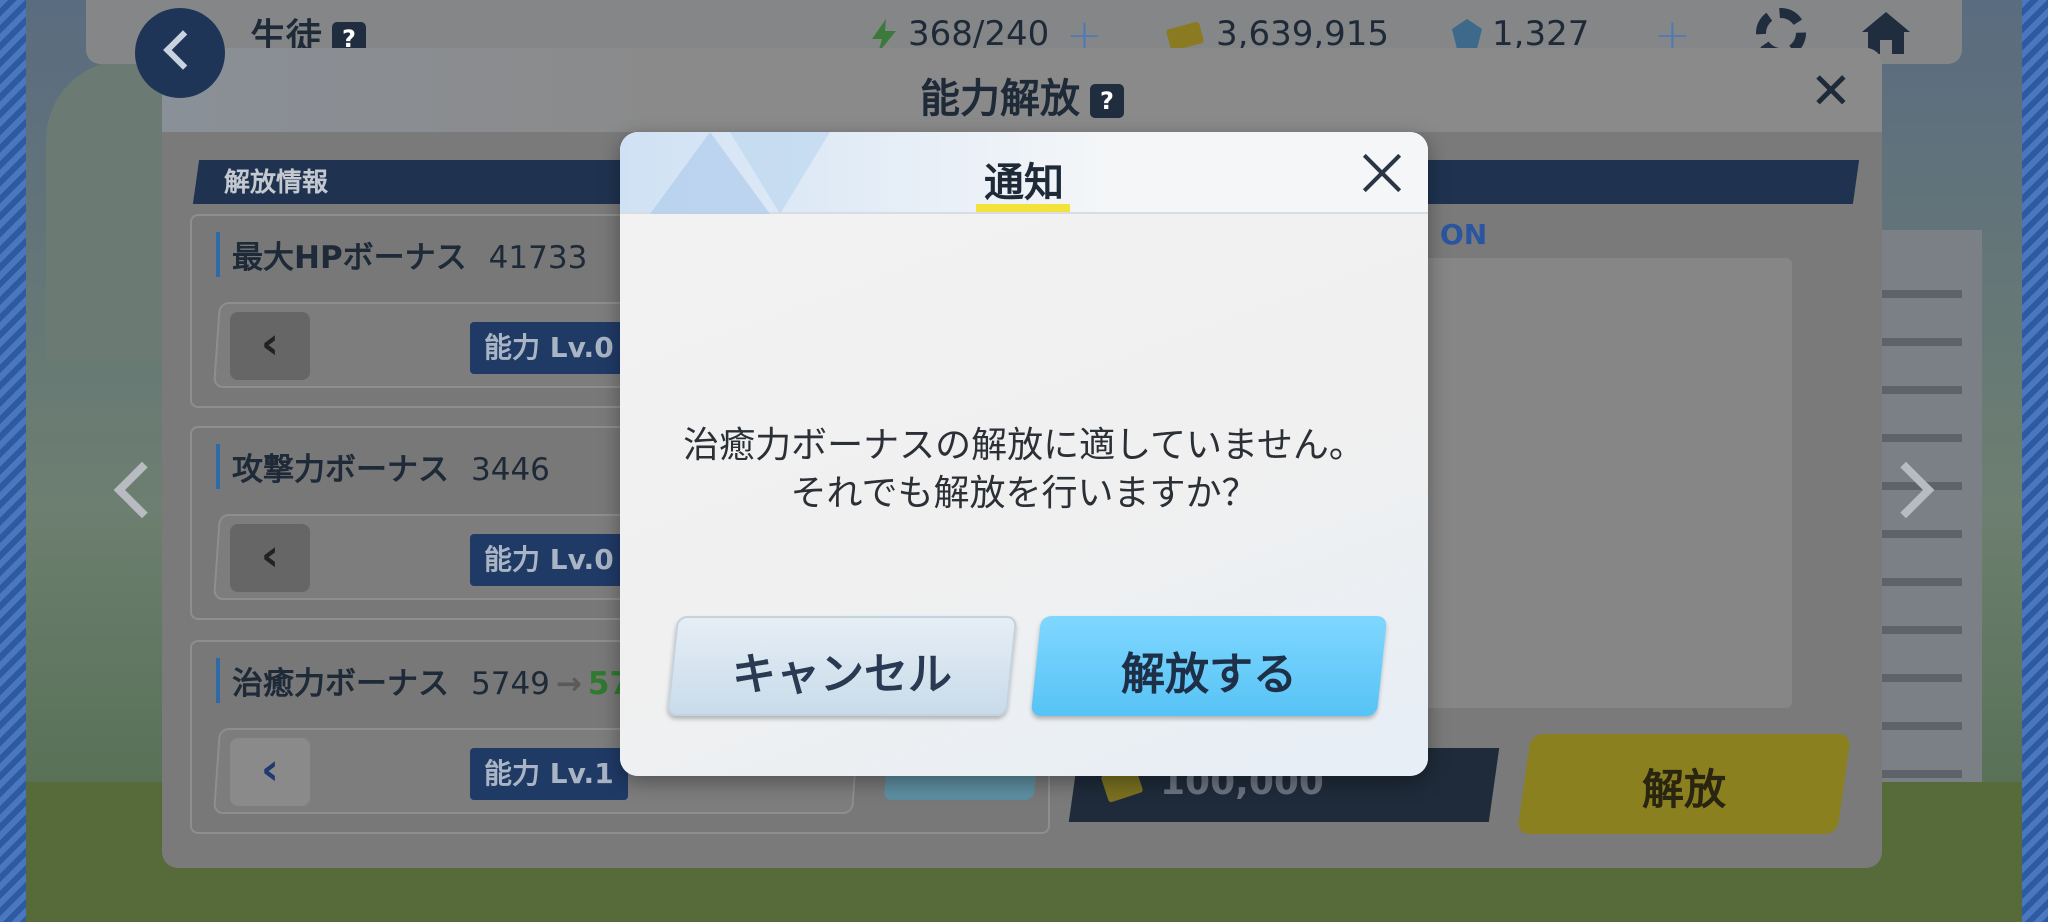 The height and width of the screenshot is (922, 2048). I want to click on release-button-label: 解放, so click(1683, 789).